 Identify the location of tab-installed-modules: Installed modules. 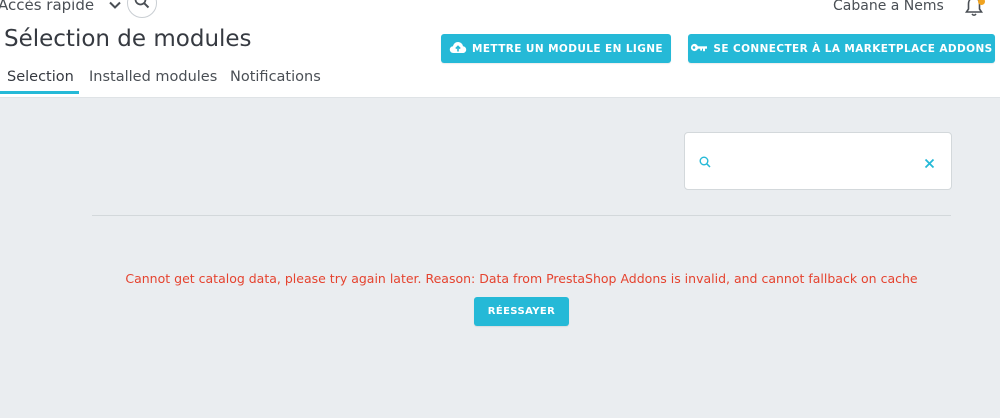
(153, 80).